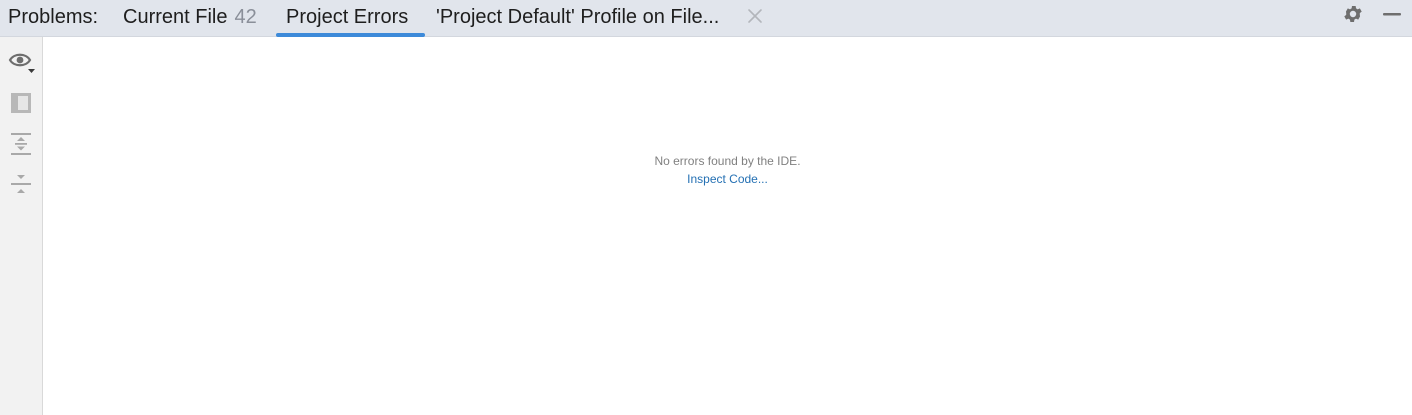 This screenshot has height=415, width=1412. What do you see at coordinates (727, 161) in the screenshot?
I see `empty-state-message: No errors found by the IDE.` at bounding box center [727, 161].